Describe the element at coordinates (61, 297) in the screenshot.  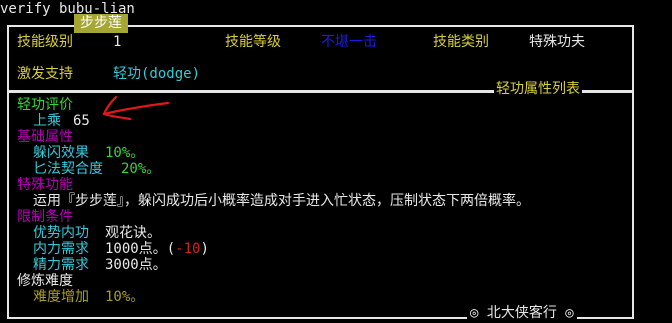
I see `difficulty-label: 难度增加` at that location.